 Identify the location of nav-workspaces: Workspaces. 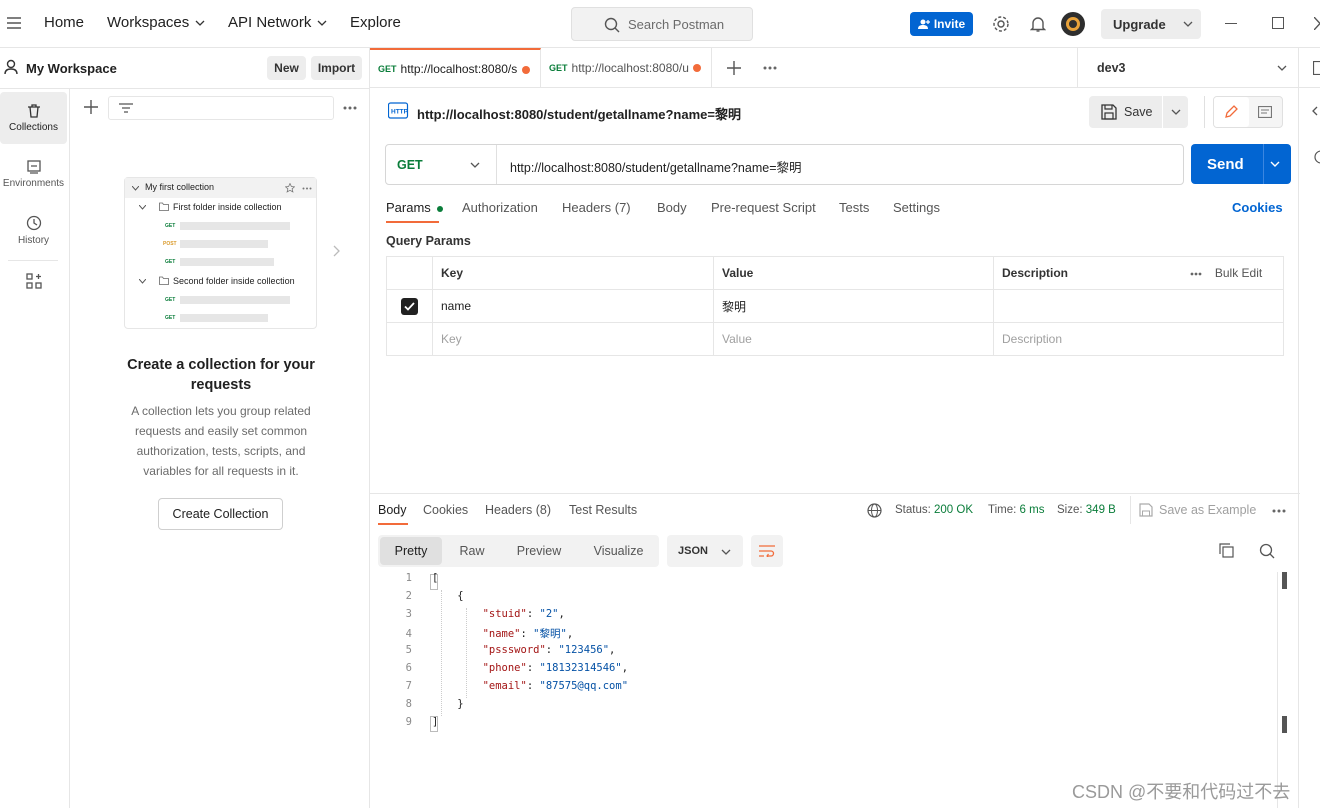
(156, 22).